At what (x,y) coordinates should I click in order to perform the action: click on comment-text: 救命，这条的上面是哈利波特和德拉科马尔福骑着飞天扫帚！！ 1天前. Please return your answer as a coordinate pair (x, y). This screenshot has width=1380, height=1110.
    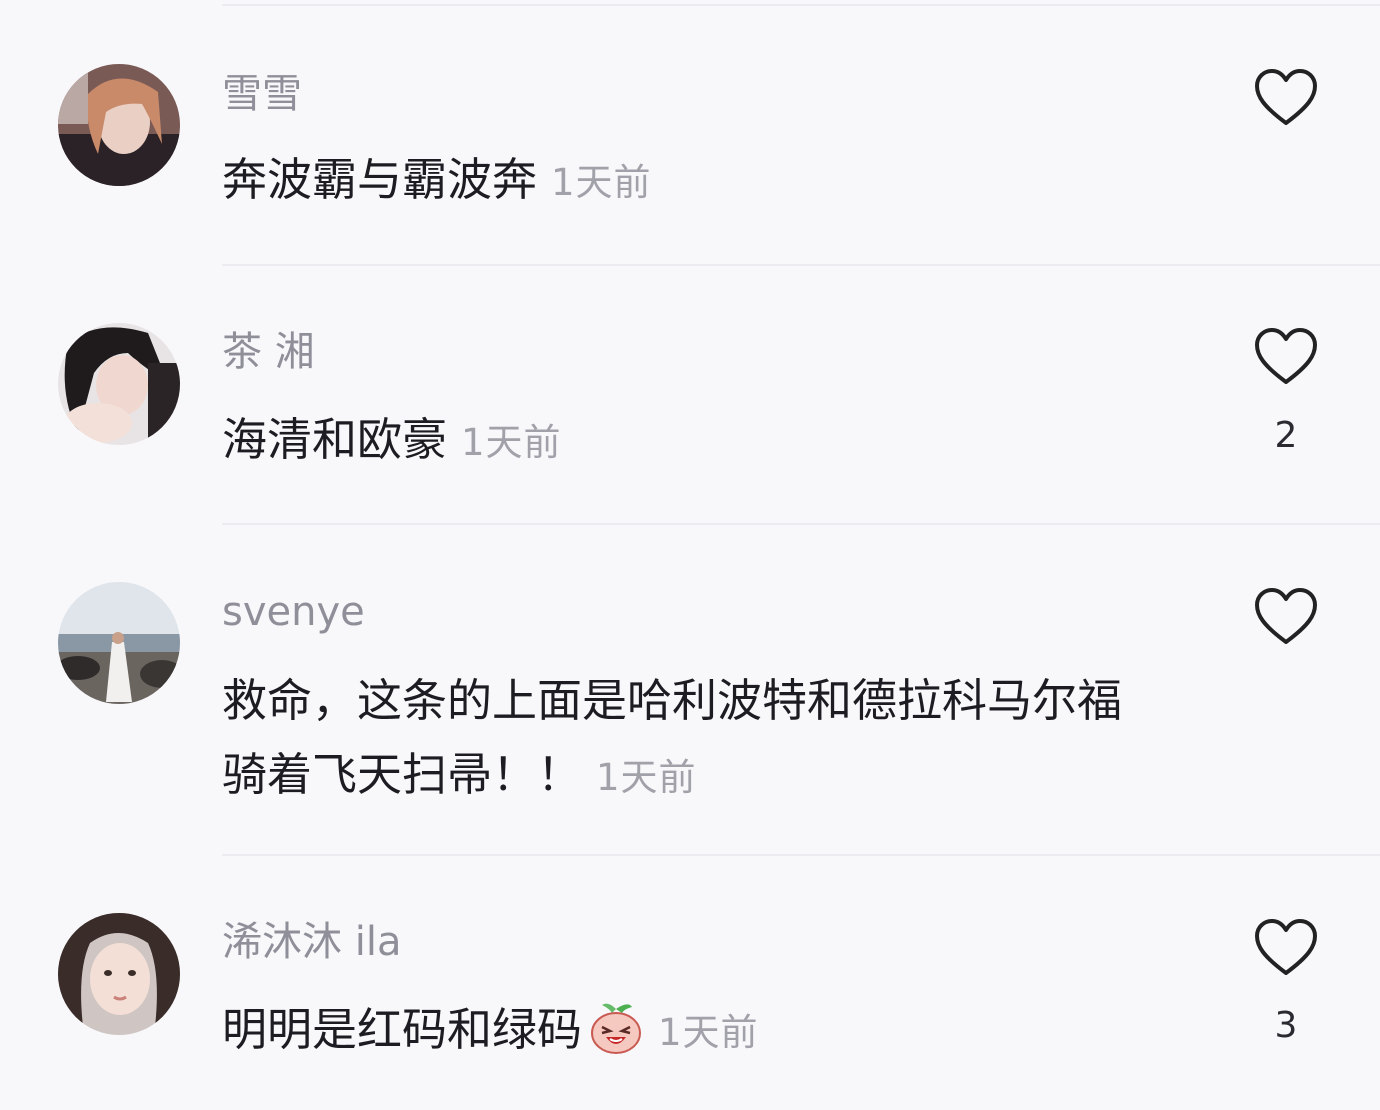
    Looking at the image, I should click on (682, 739).